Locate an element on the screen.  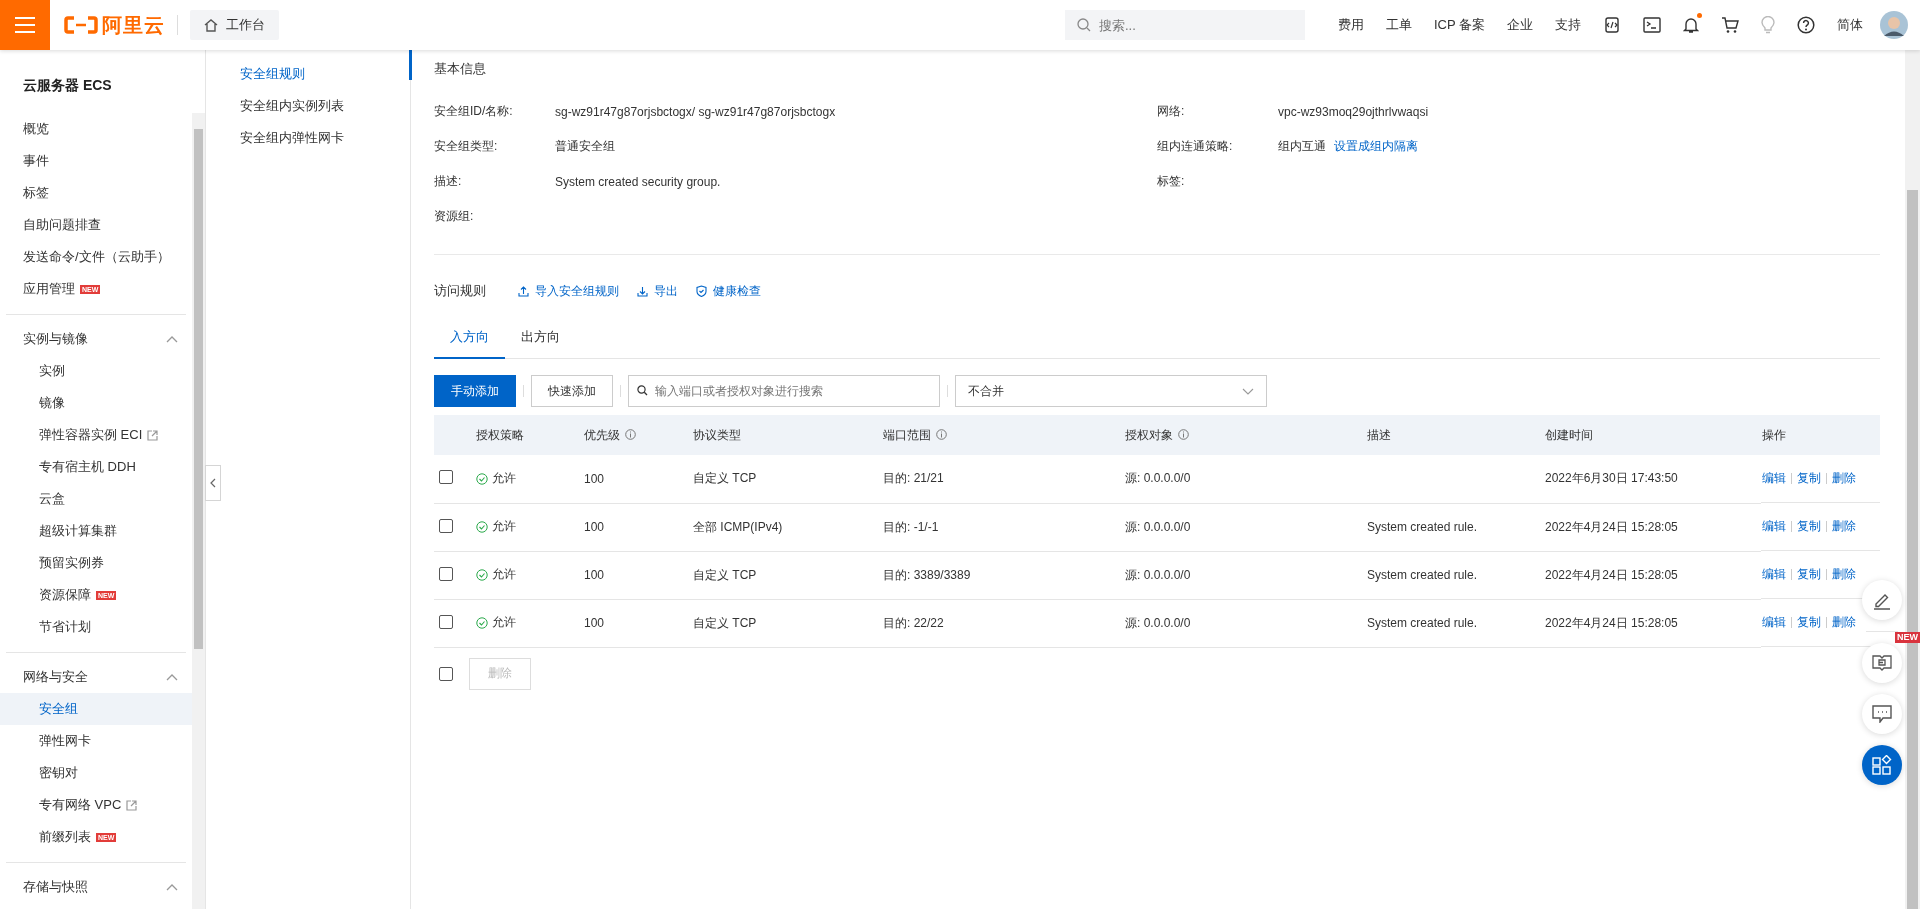
menu-button is located at coordinates (25, 25).